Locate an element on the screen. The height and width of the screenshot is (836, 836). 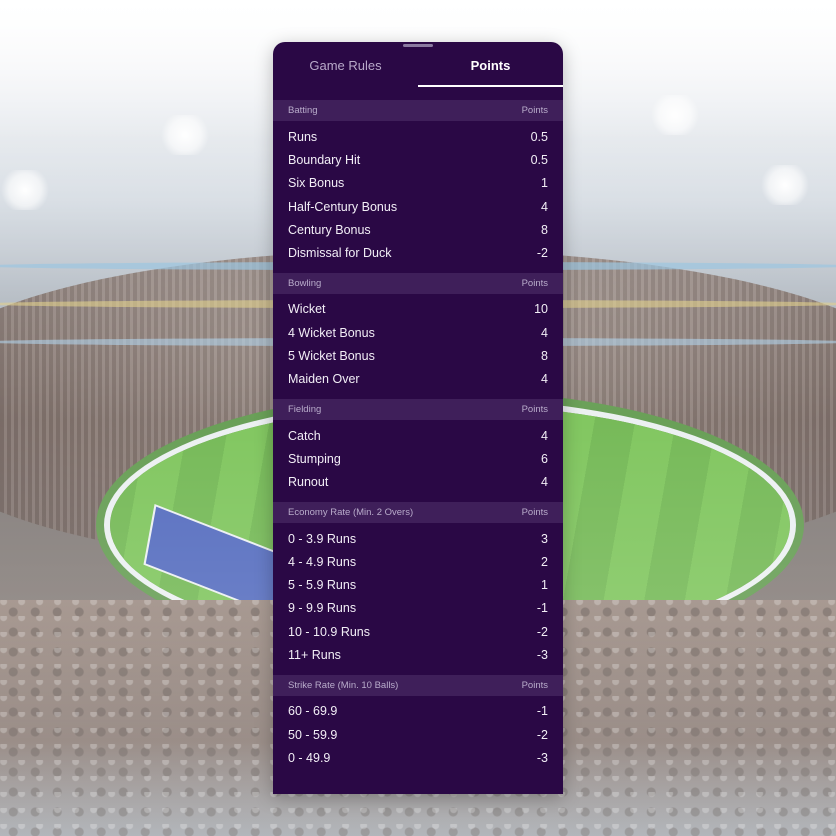
row-label: 50 - 59.9 is located at coordinates (313, 734).